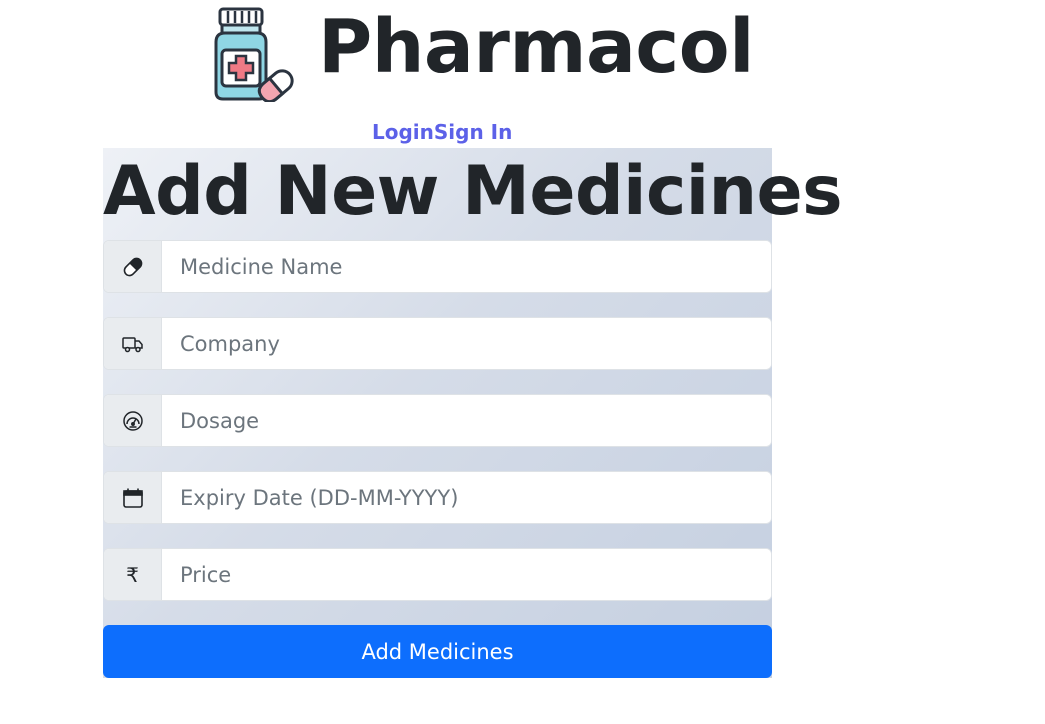  I want to click on medicine-bottle-icon, so click(251, 55).